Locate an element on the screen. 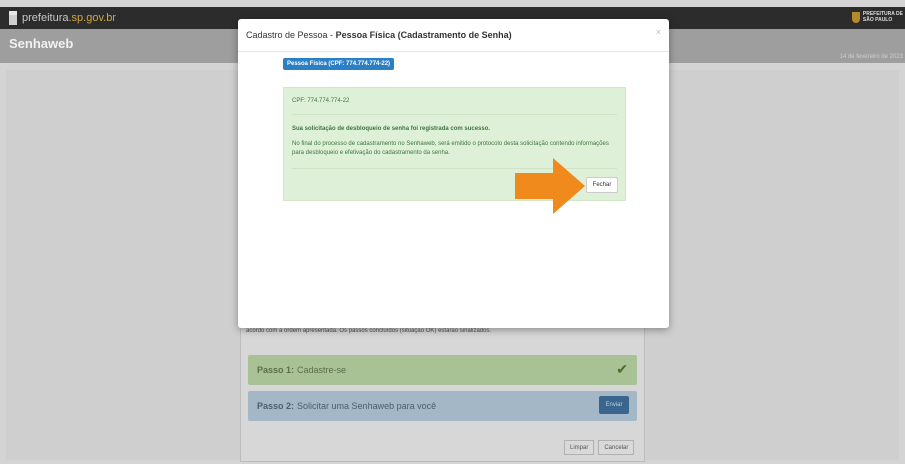 This screenshot has height=464, width=905. check-icon: ✔ is located at coordinates (622, 369).